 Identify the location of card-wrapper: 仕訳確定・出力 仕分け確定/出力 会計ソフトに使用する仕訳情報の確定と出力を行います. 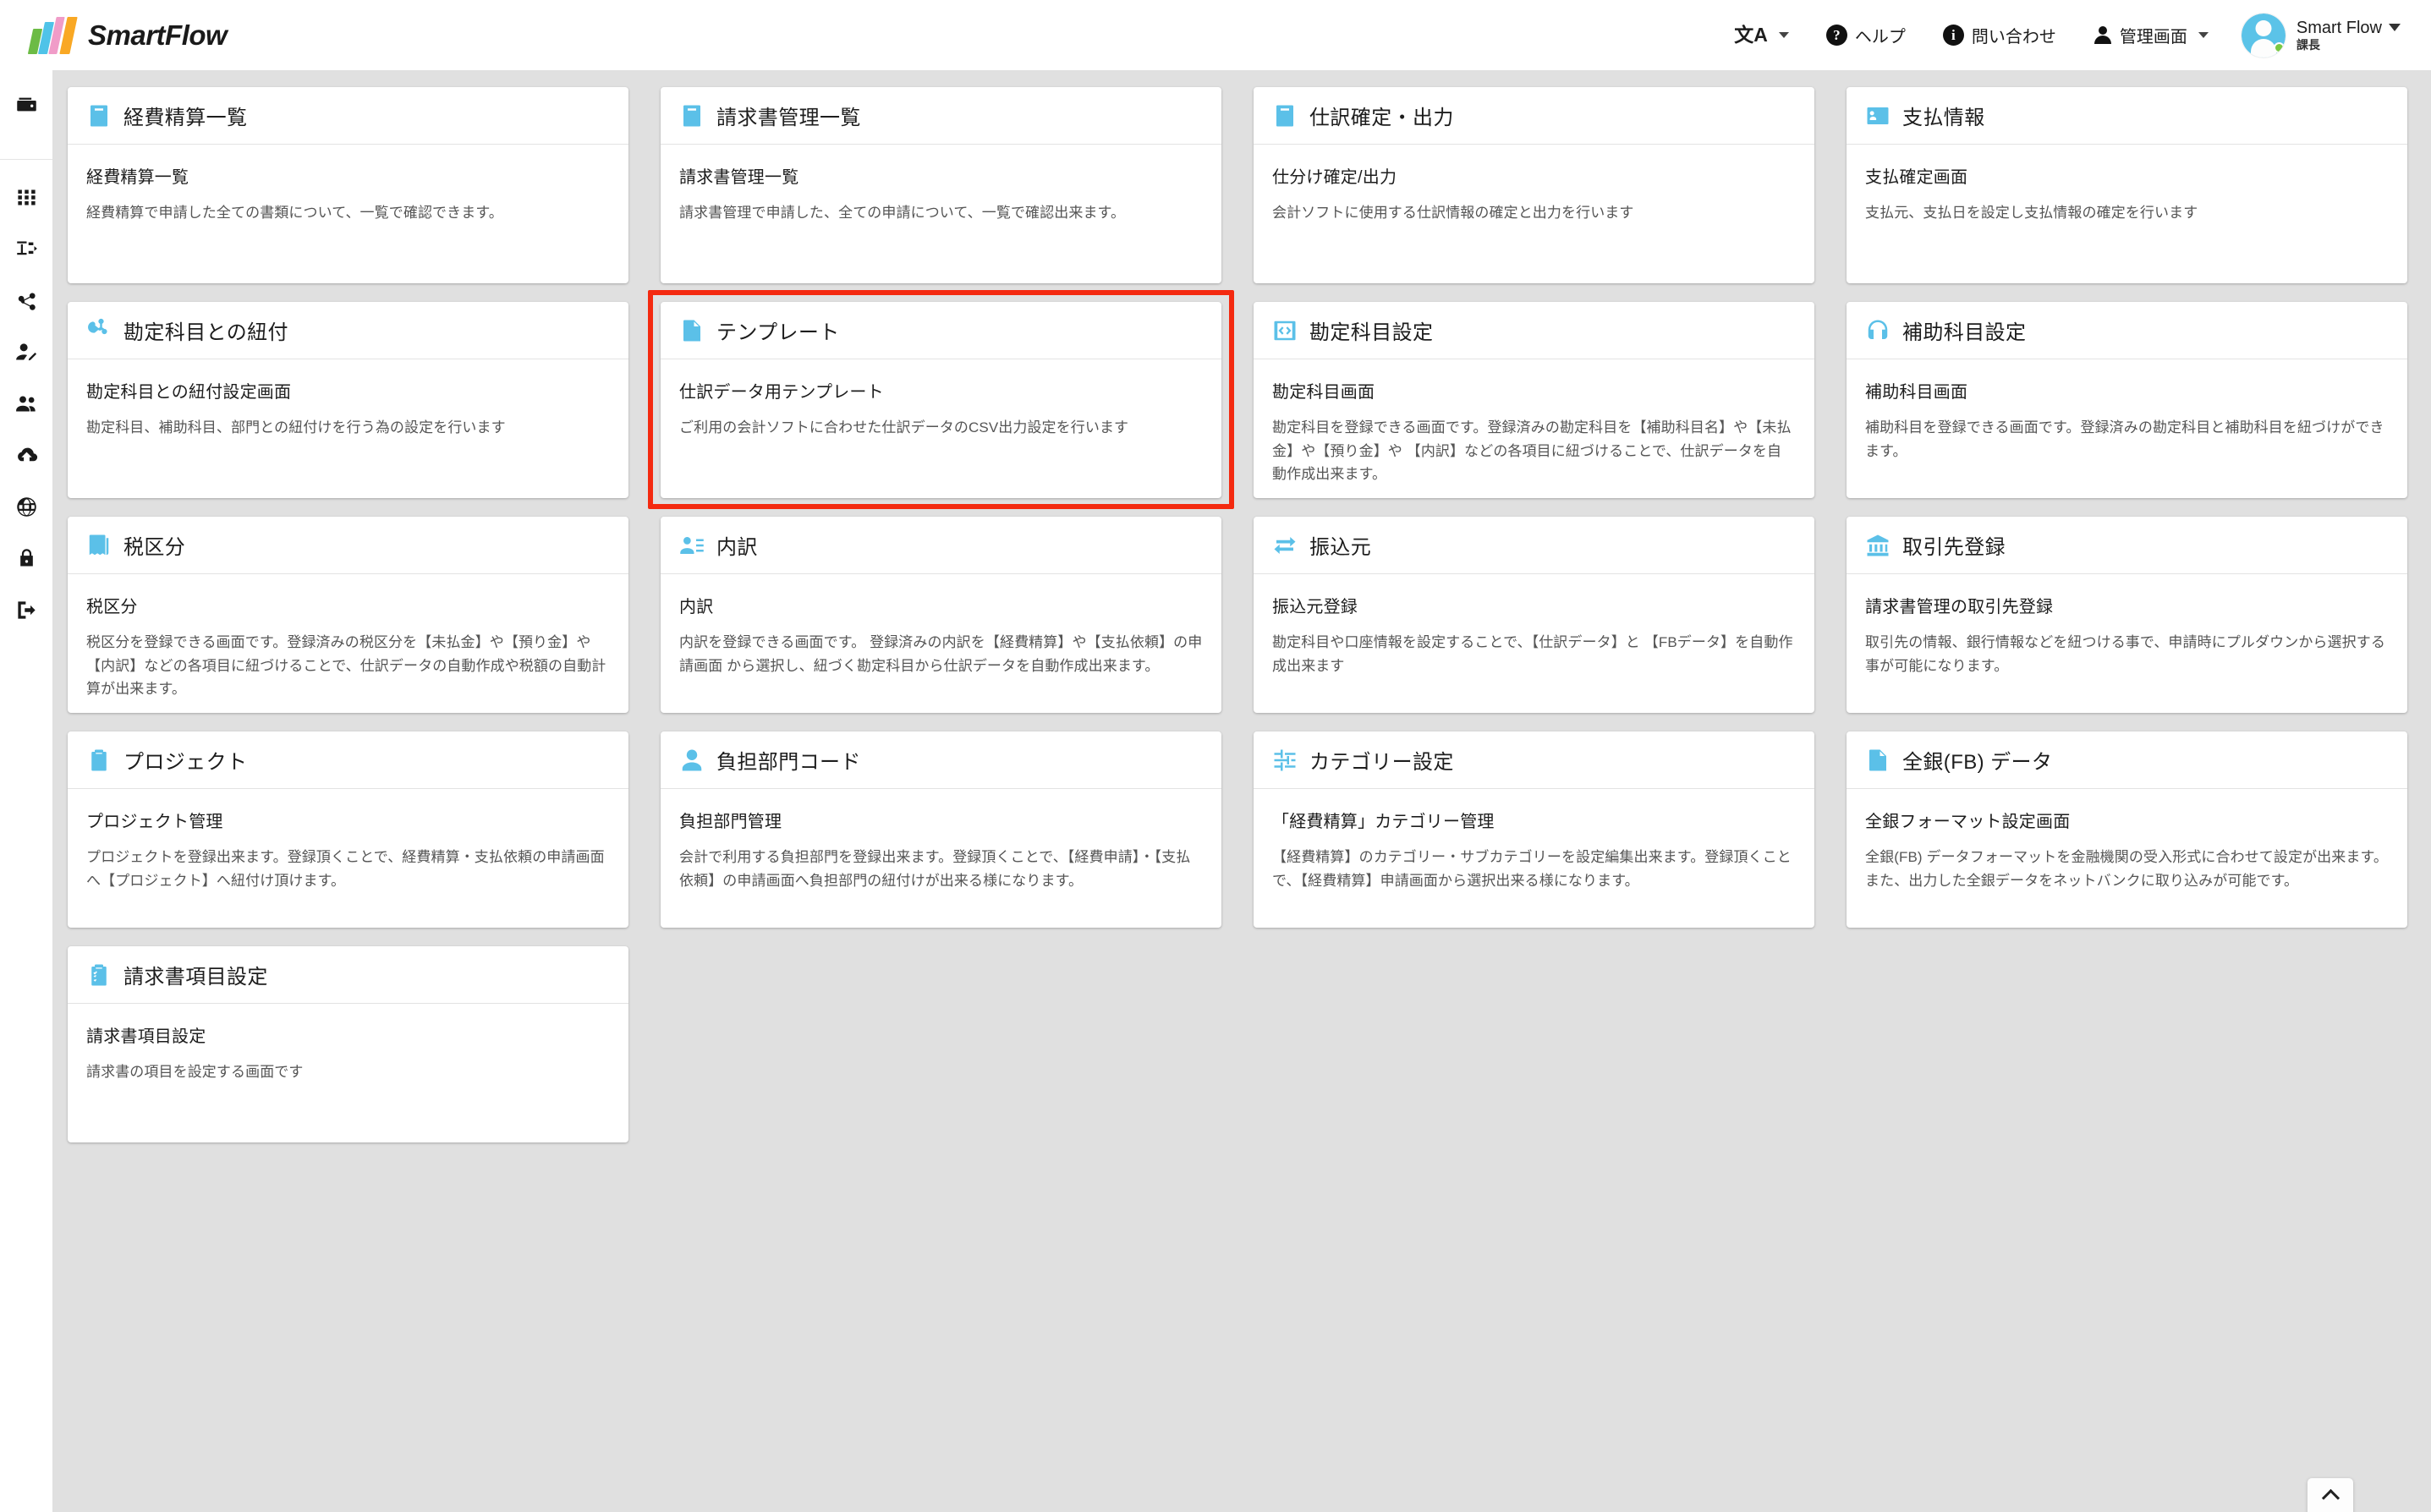
(1534, 185).